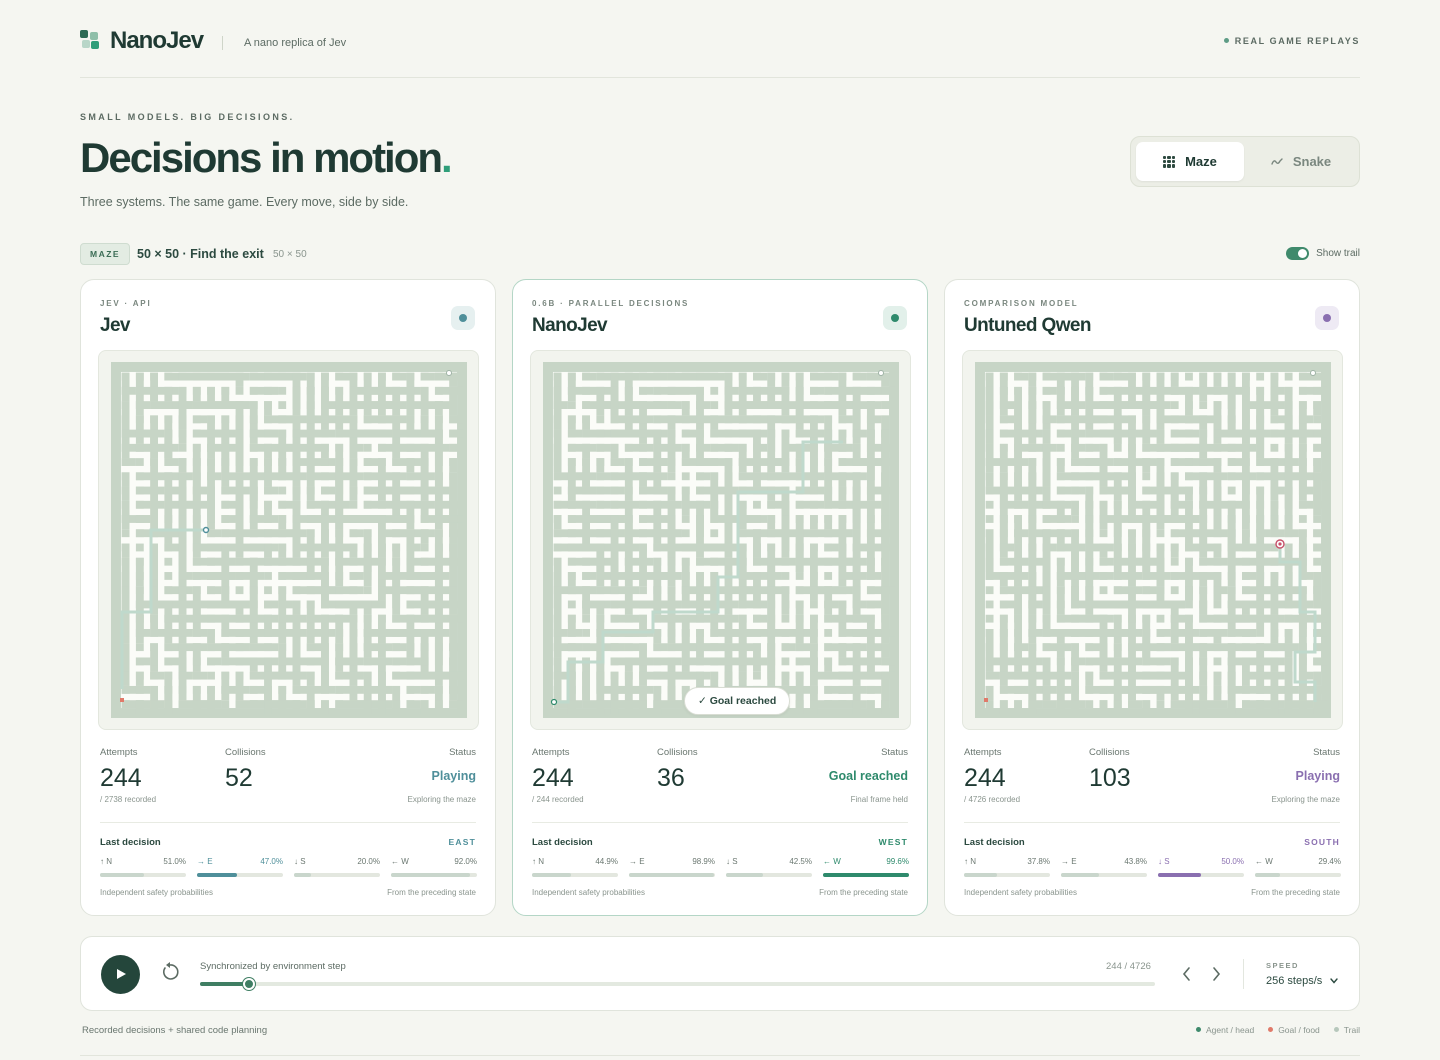 This screenshot has height=1060, width=1440. I want to click on direction-value: 98.9%, so click(703, 861).